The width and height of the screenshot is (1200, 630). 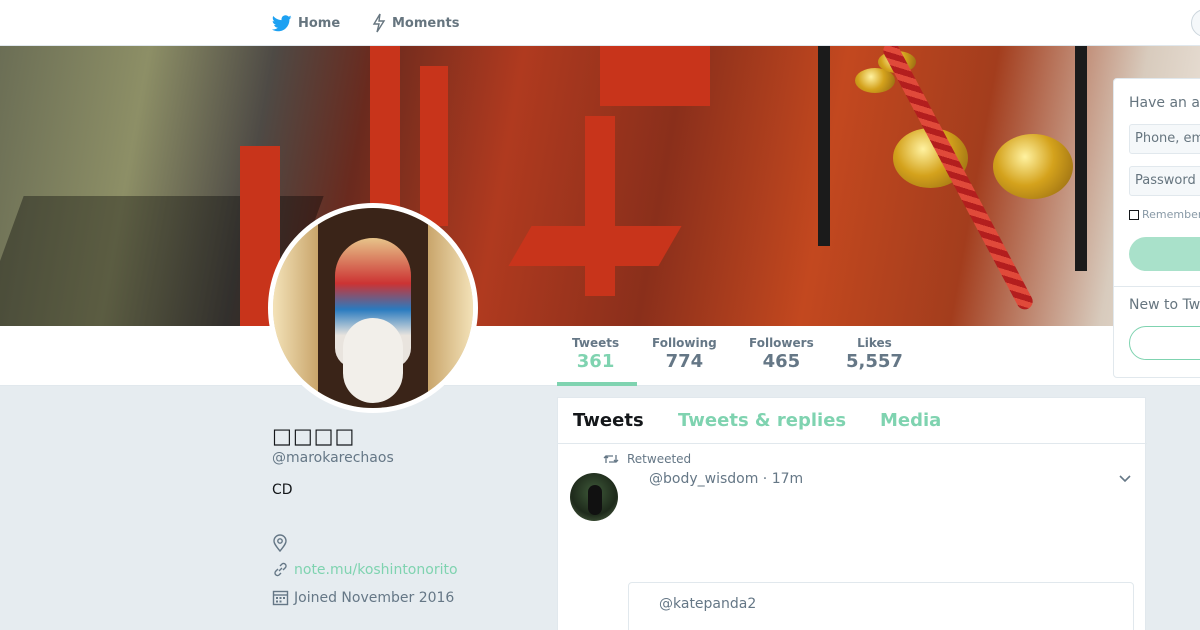 I want to click on stat-tweets: Tweets 361, so click(x=595, y=354).